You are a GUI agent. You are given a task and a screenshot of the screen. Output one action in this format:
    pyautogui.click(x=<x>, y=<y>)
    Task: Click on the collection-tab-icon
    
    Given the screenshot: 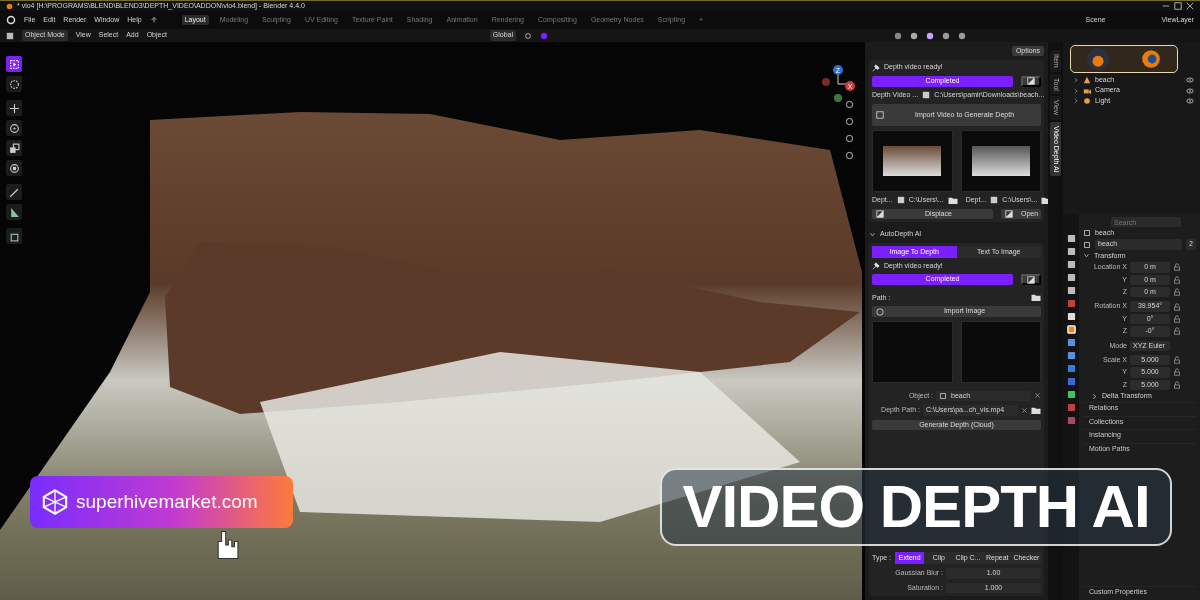 What is the action you would take?
    pyautogui.click(x=1071, y=316)
    